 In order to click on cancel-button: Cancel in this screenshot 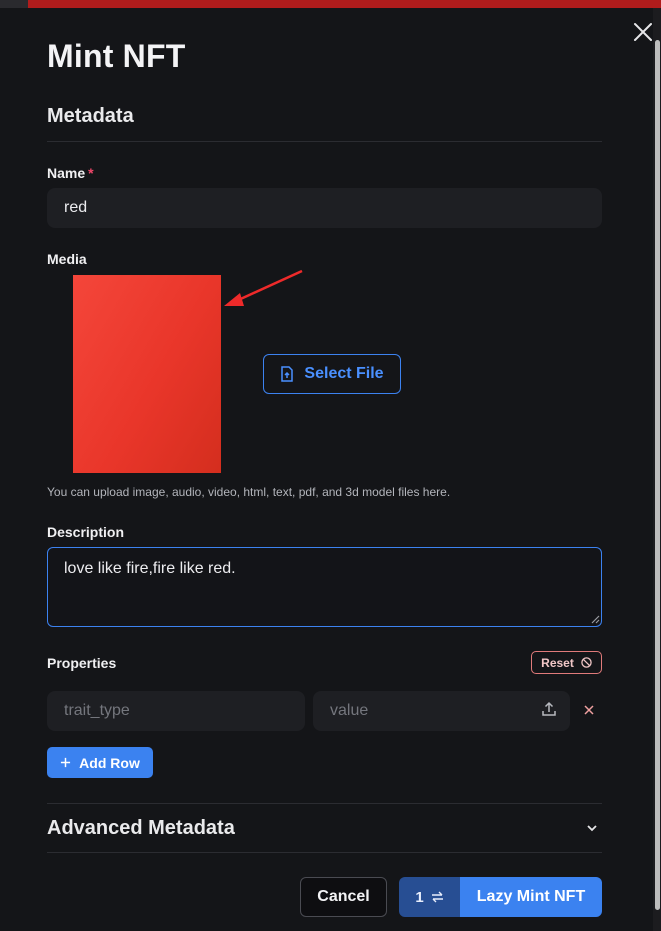, I will do `click(343, 897)`.